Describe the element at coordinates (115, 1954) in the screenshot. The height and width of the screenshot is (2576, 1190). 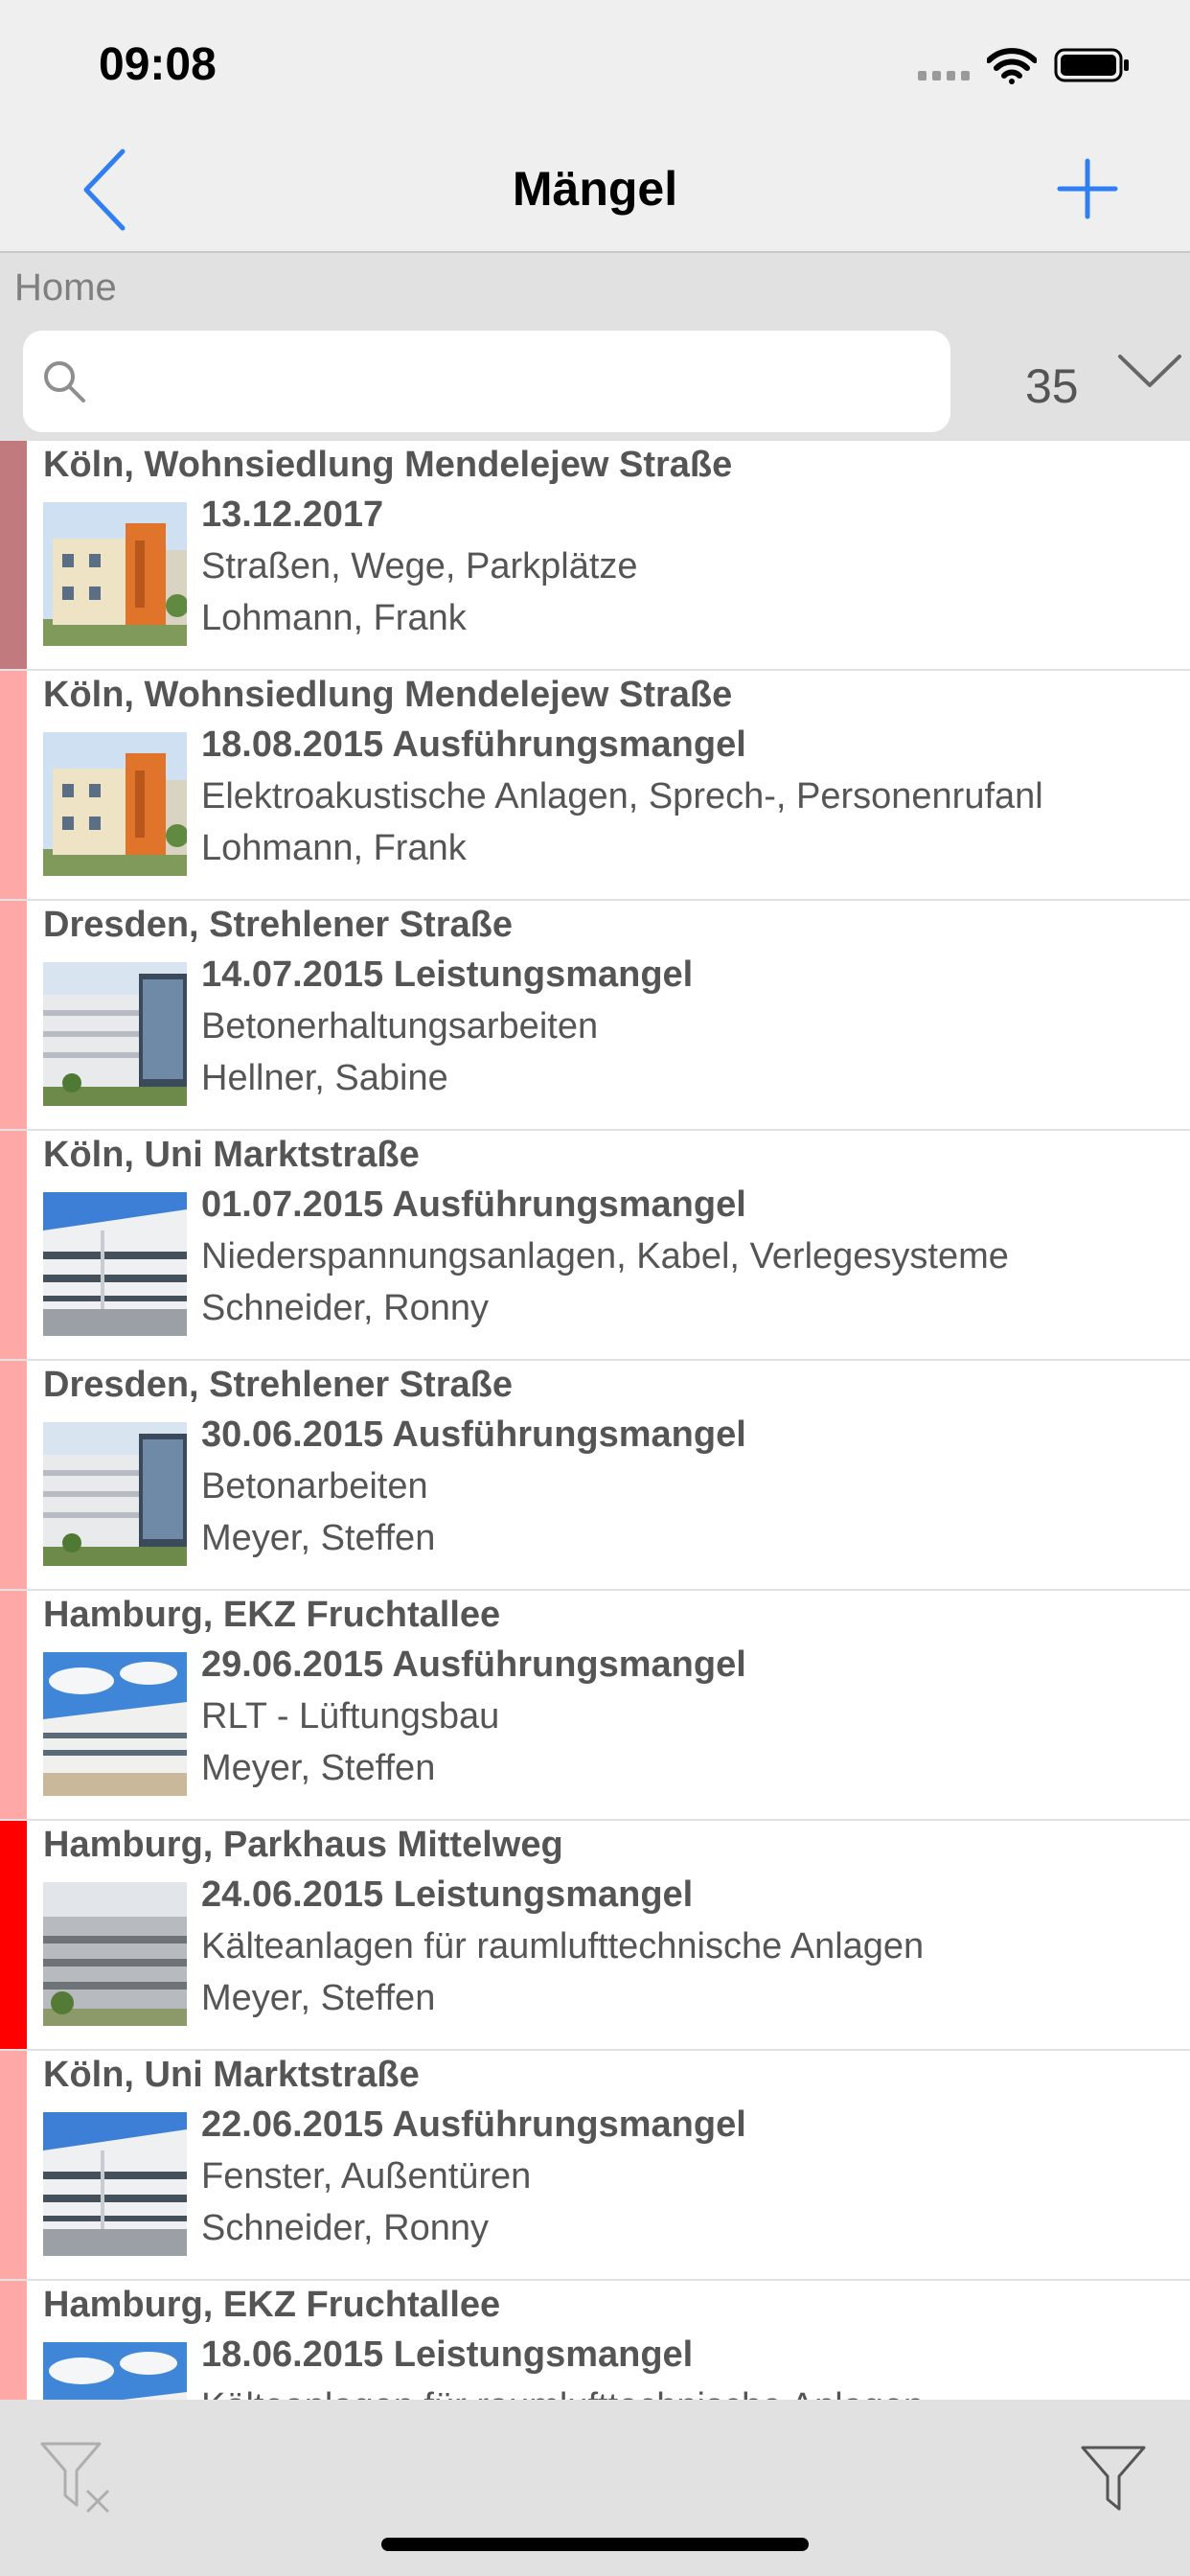
I see `parking-garage-photo` at that location.